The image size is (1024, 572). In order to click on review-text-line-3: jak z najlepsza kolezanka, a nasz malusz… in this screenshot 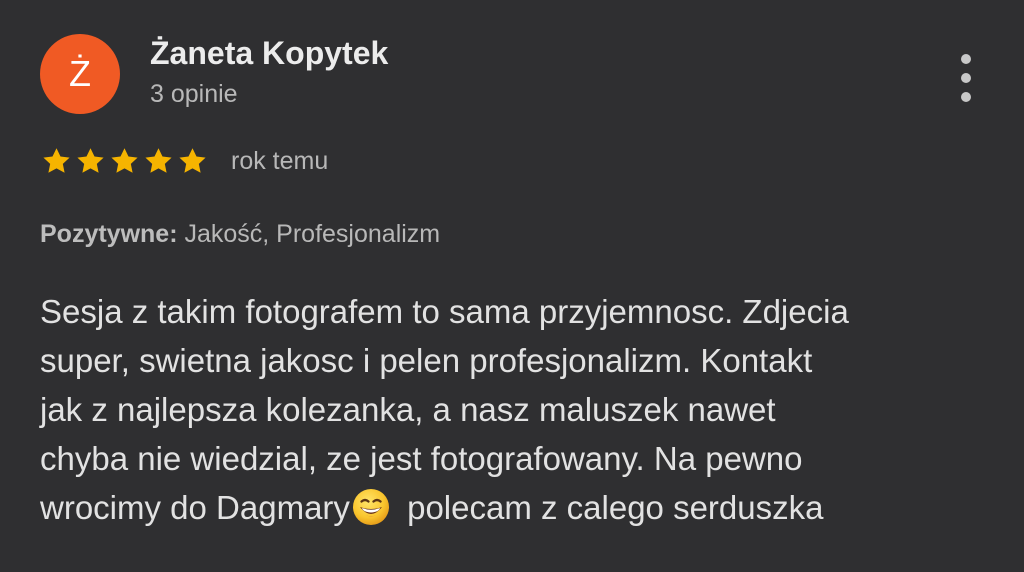, I will do `click(408, 409)`.